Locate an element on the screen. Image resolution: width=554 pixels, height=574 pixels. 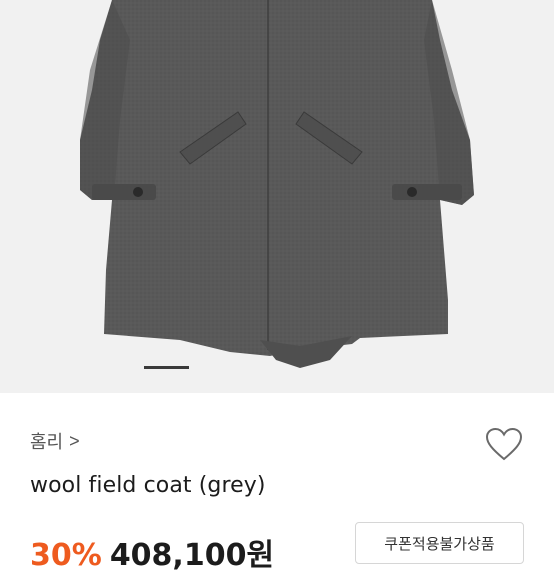
brand-name: 홈리 is located at coordinates (46, 441).